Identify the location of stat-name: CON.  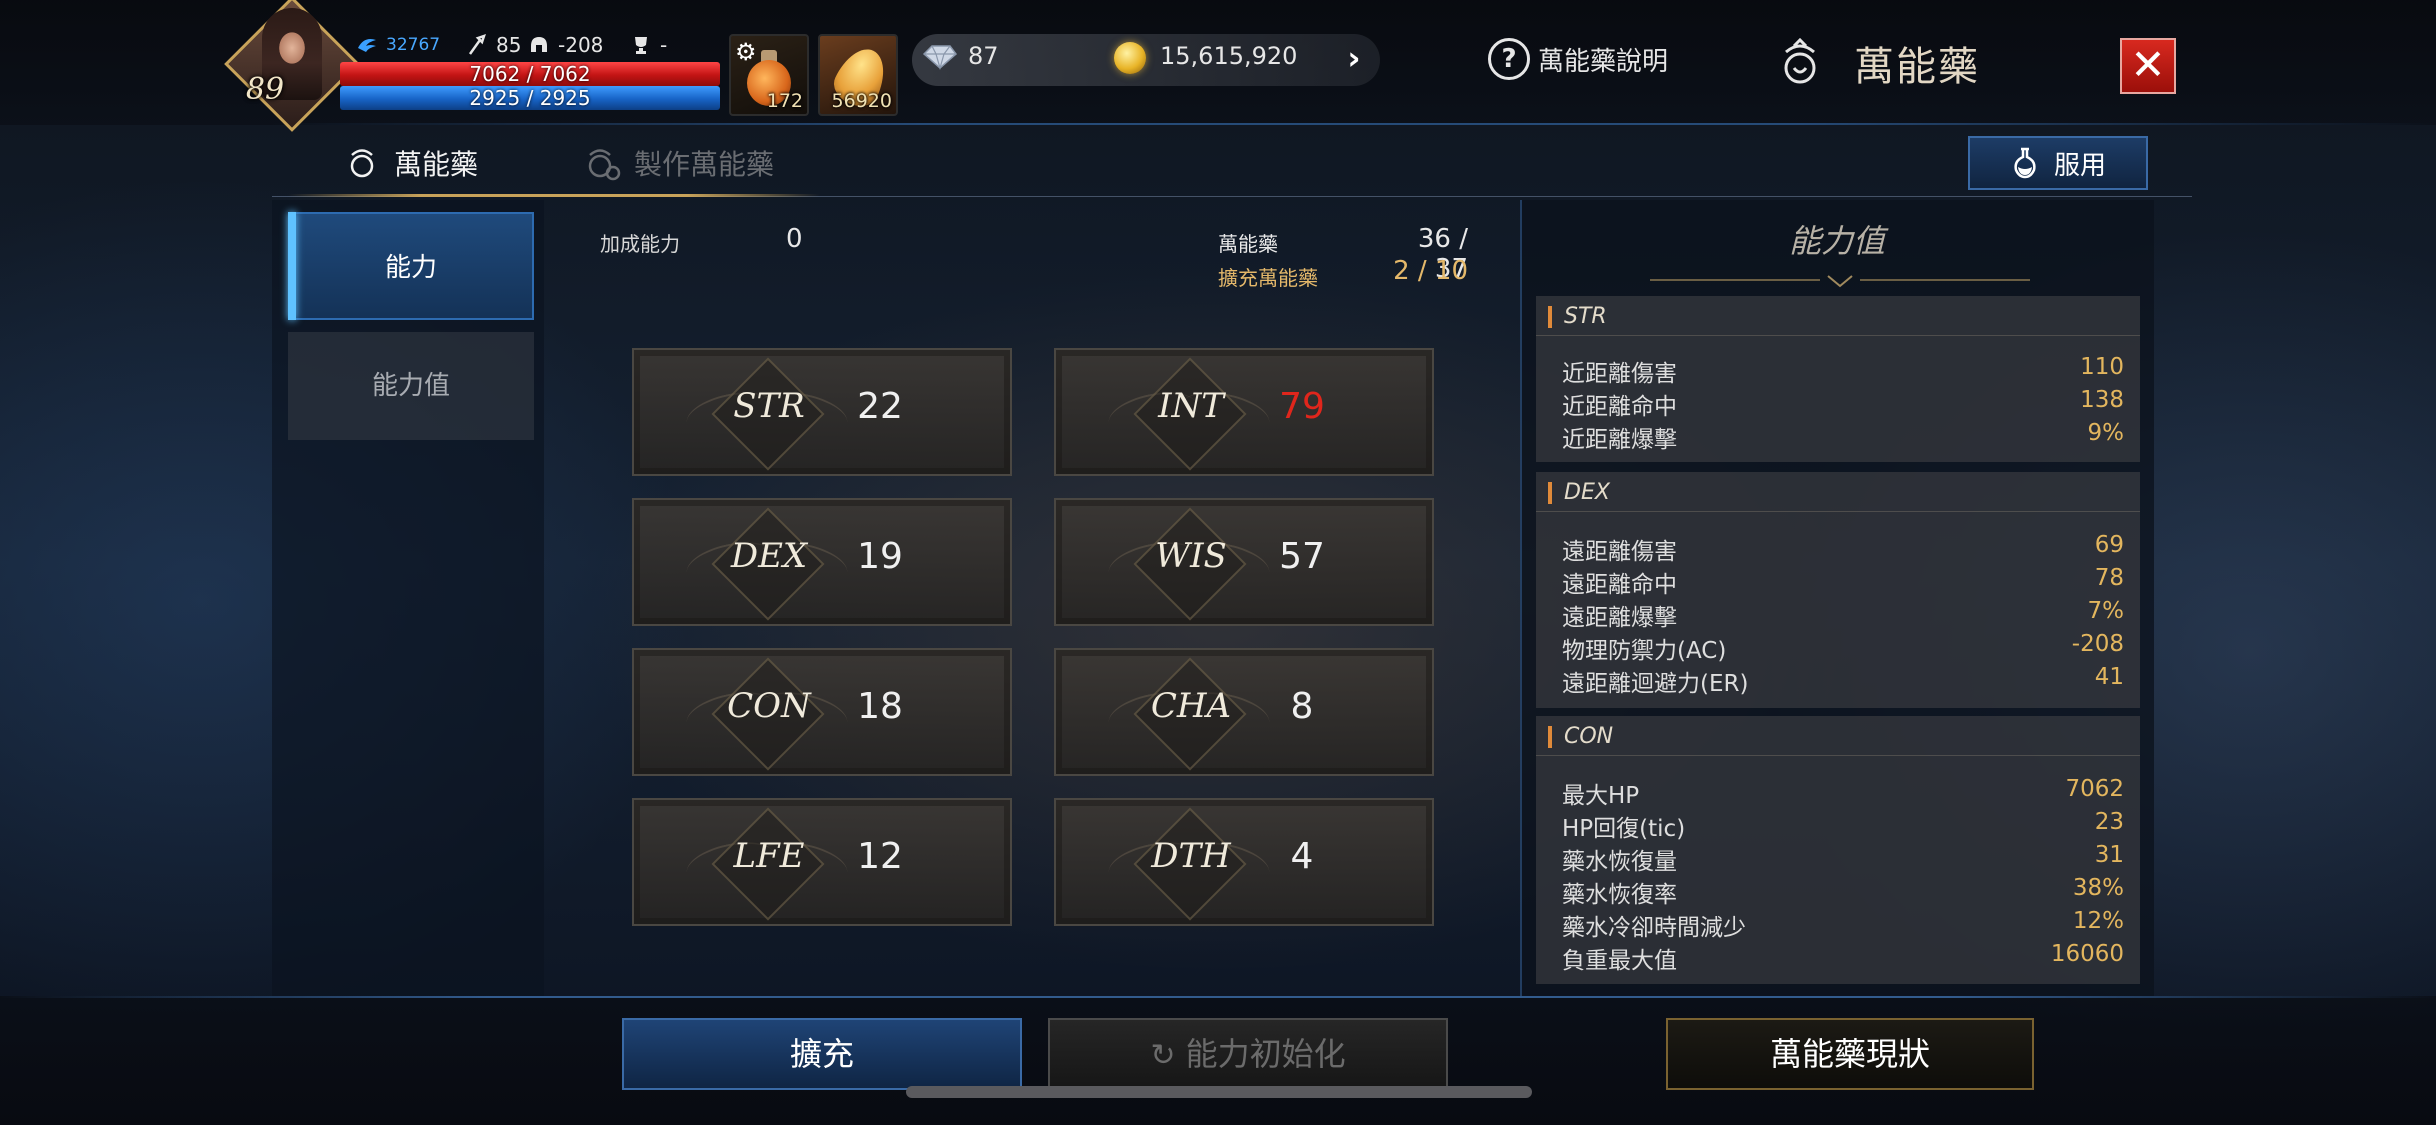
(769, 706).